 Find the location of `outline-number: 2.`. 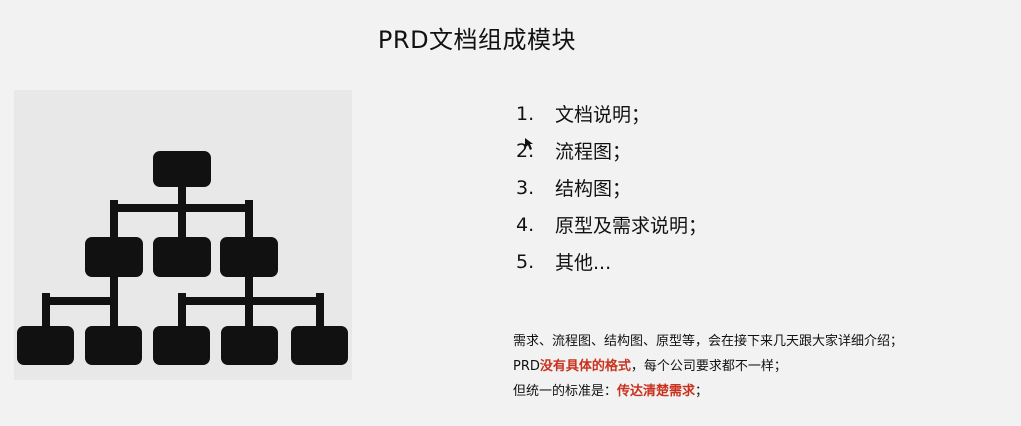

outline-number: 2. is located at coordinates (525, 150).